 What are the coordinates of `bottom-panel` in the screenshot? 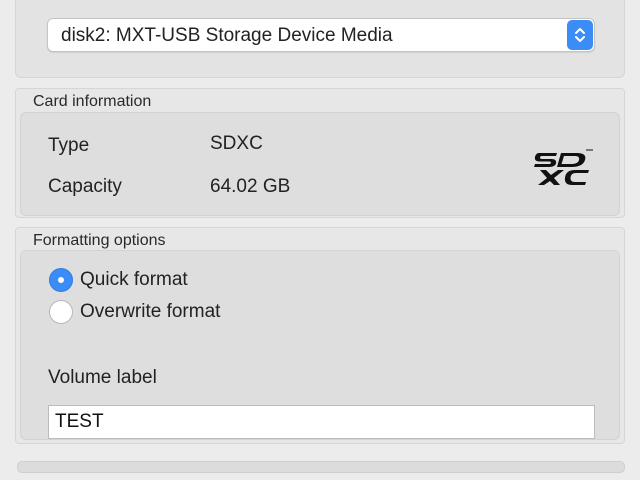 It's located at (321, 467).